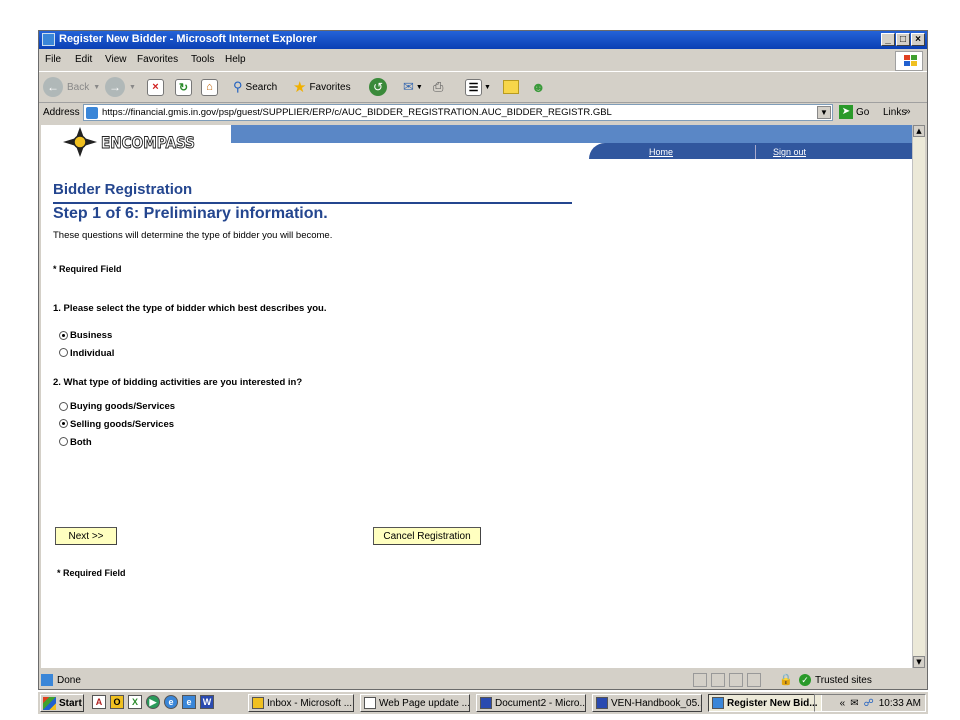 Image resolution: width=960 pixels, height=720 pixels. I want to click on word-icon: W, so click(207, 702).